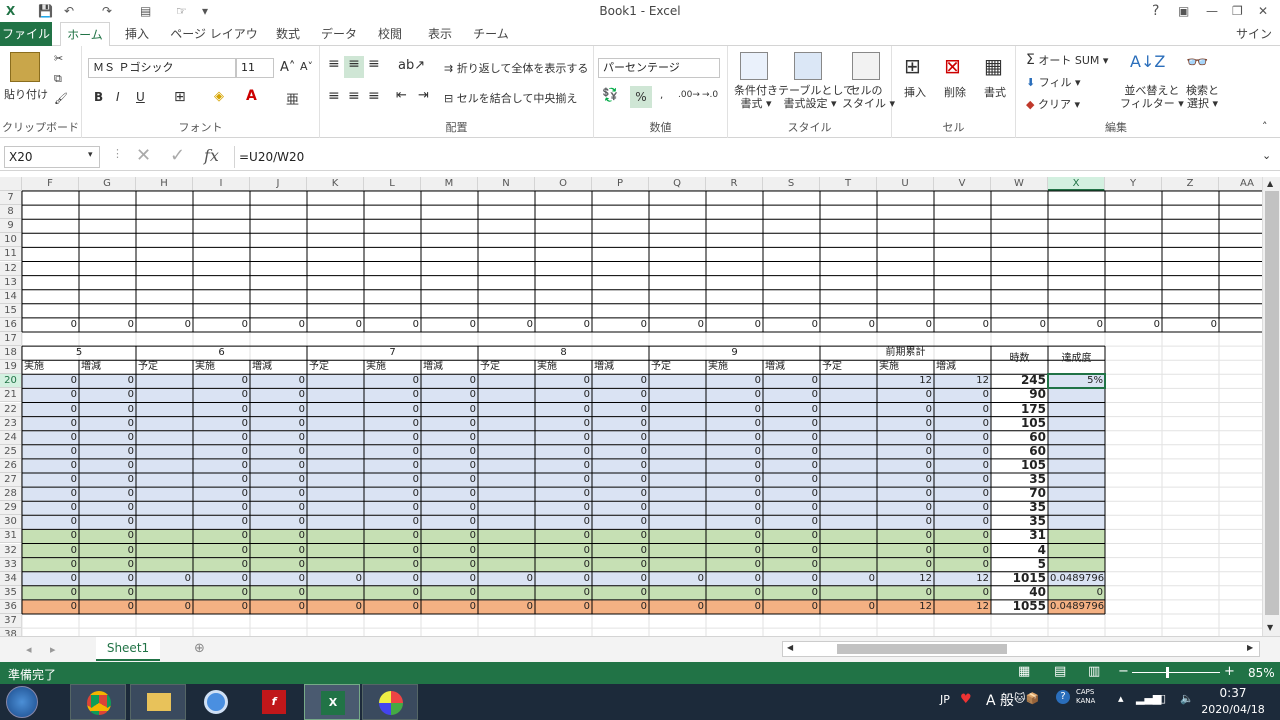  What do you see at coordinates (848, 452) in the screenshot?
I see `cell-T25` at bounding box center [848, 452].